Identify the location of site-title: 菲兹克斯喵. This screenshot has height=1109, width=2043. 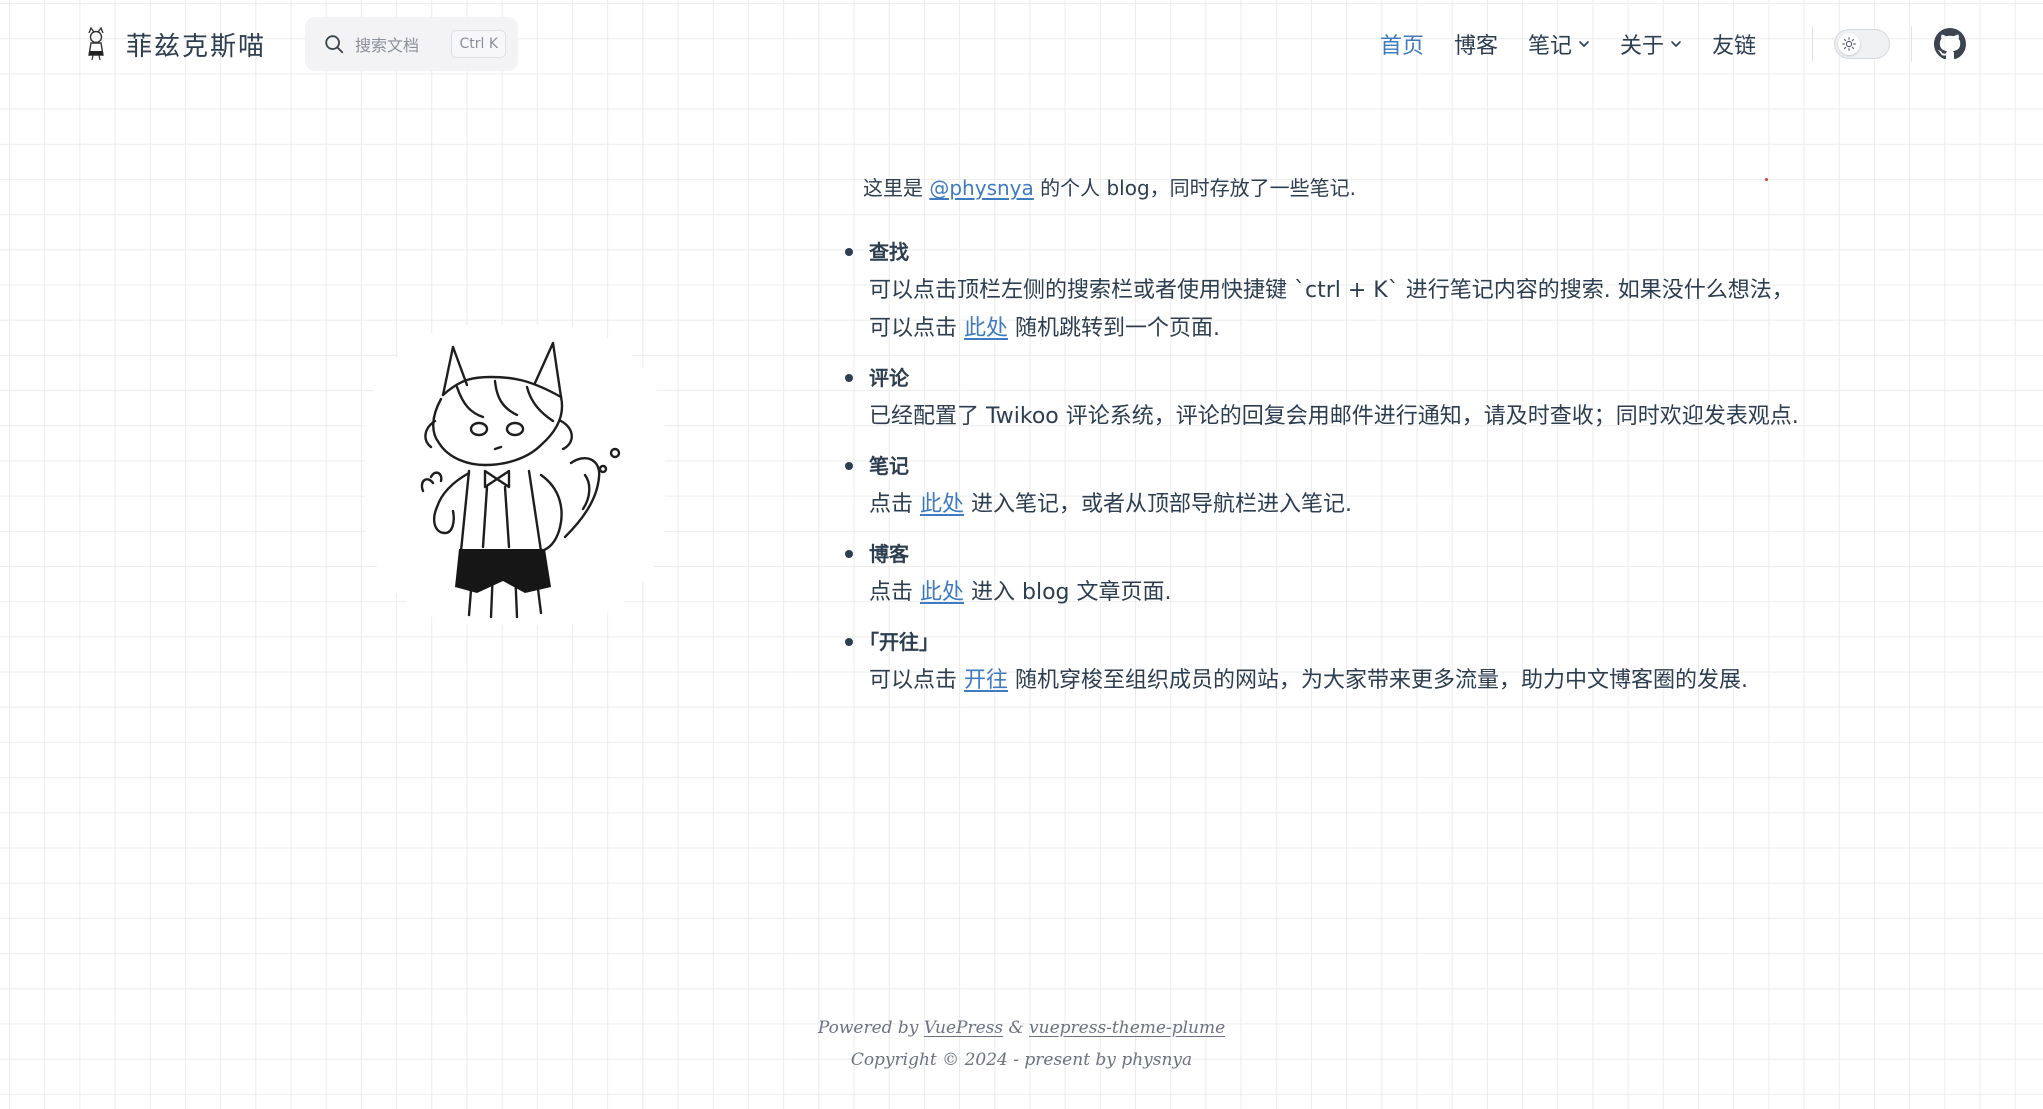
(196, 46).